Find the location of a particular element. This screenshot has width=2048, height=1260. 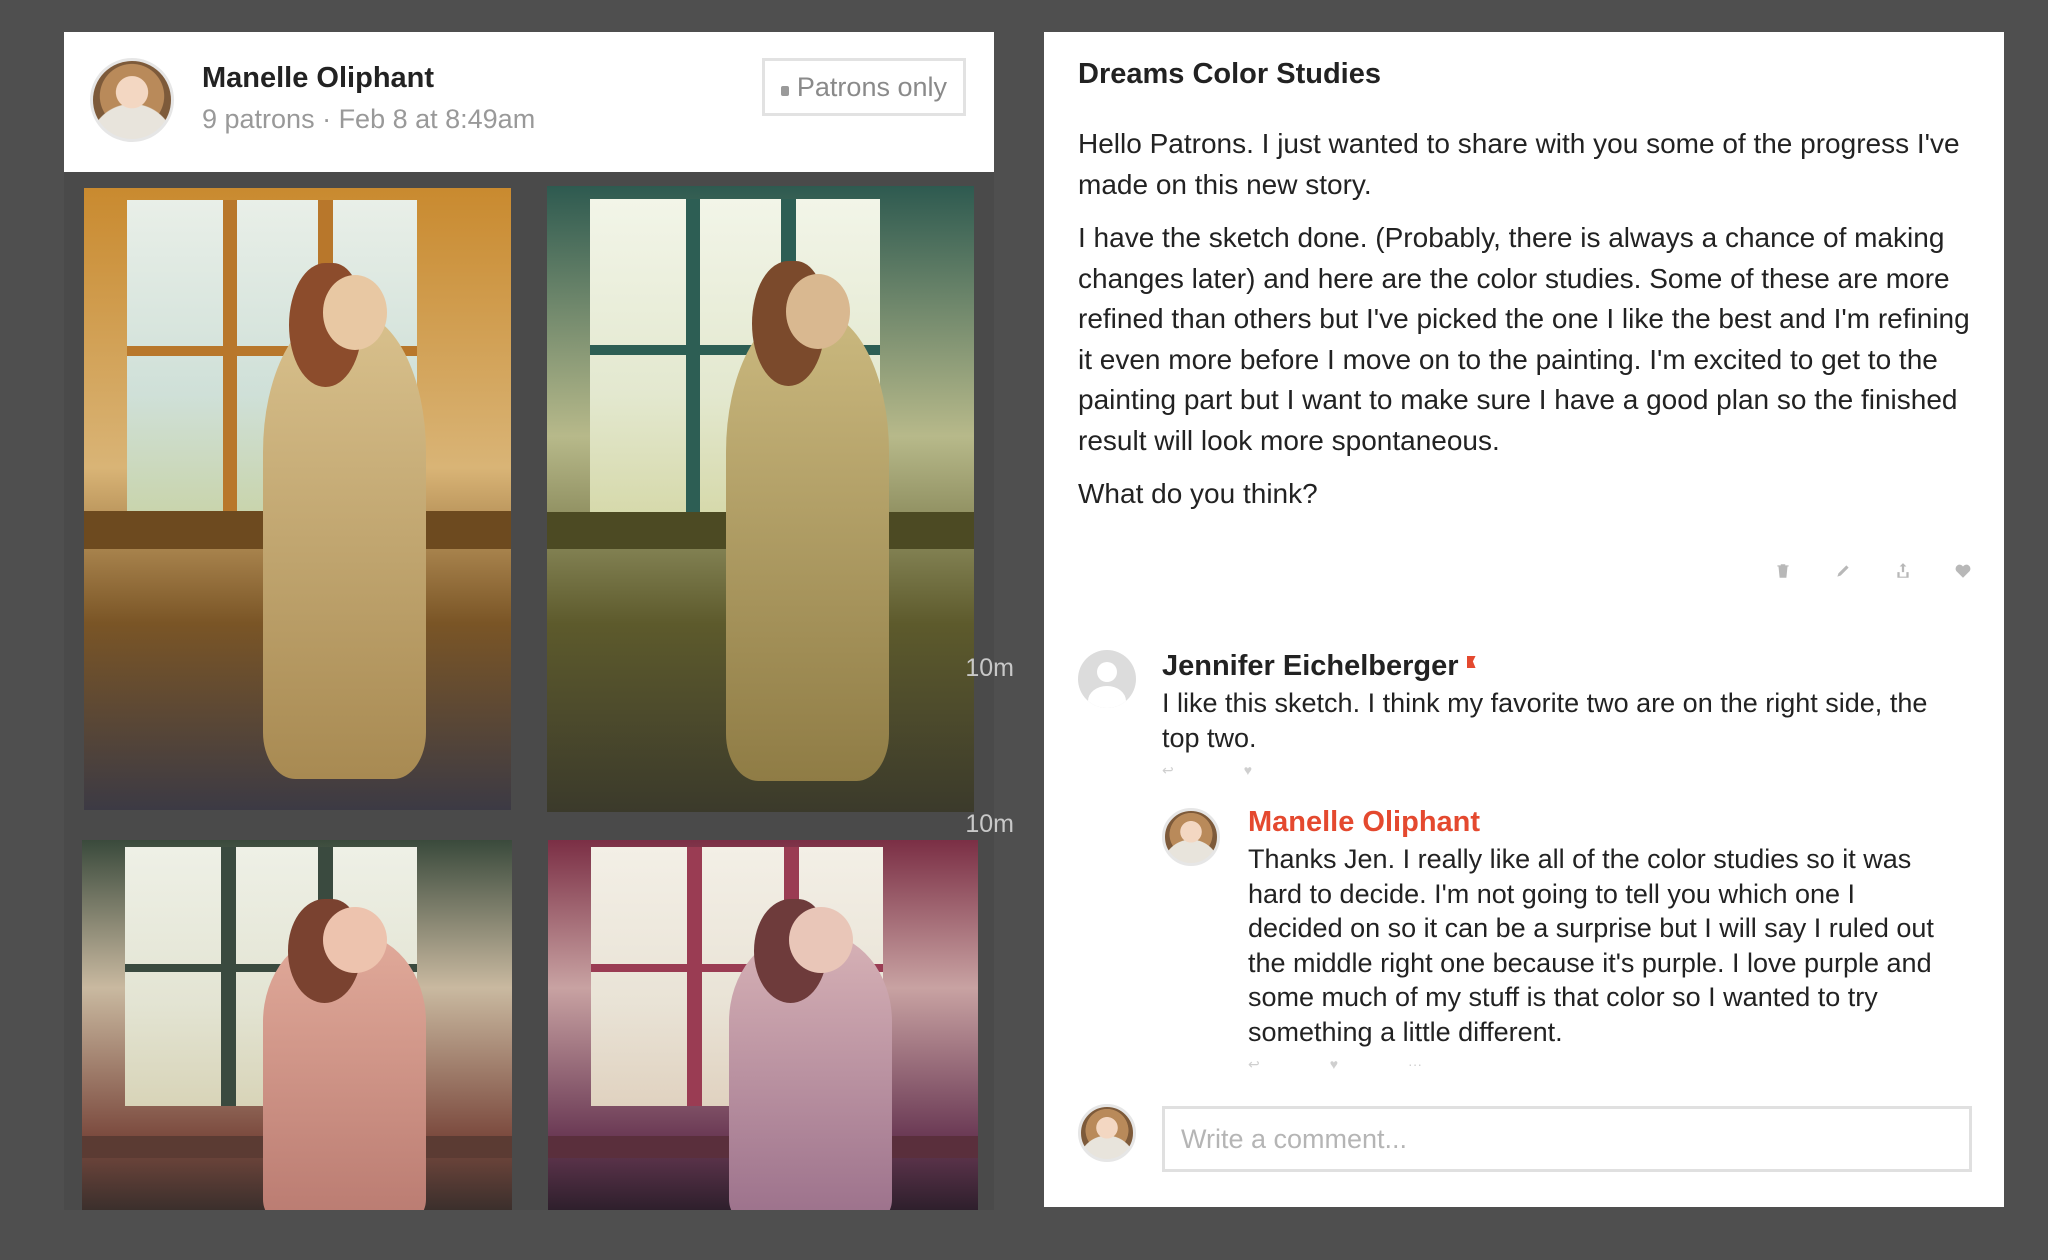

commenter-name: Jennifer Eichelberger is located at coordinates (1319, 666).